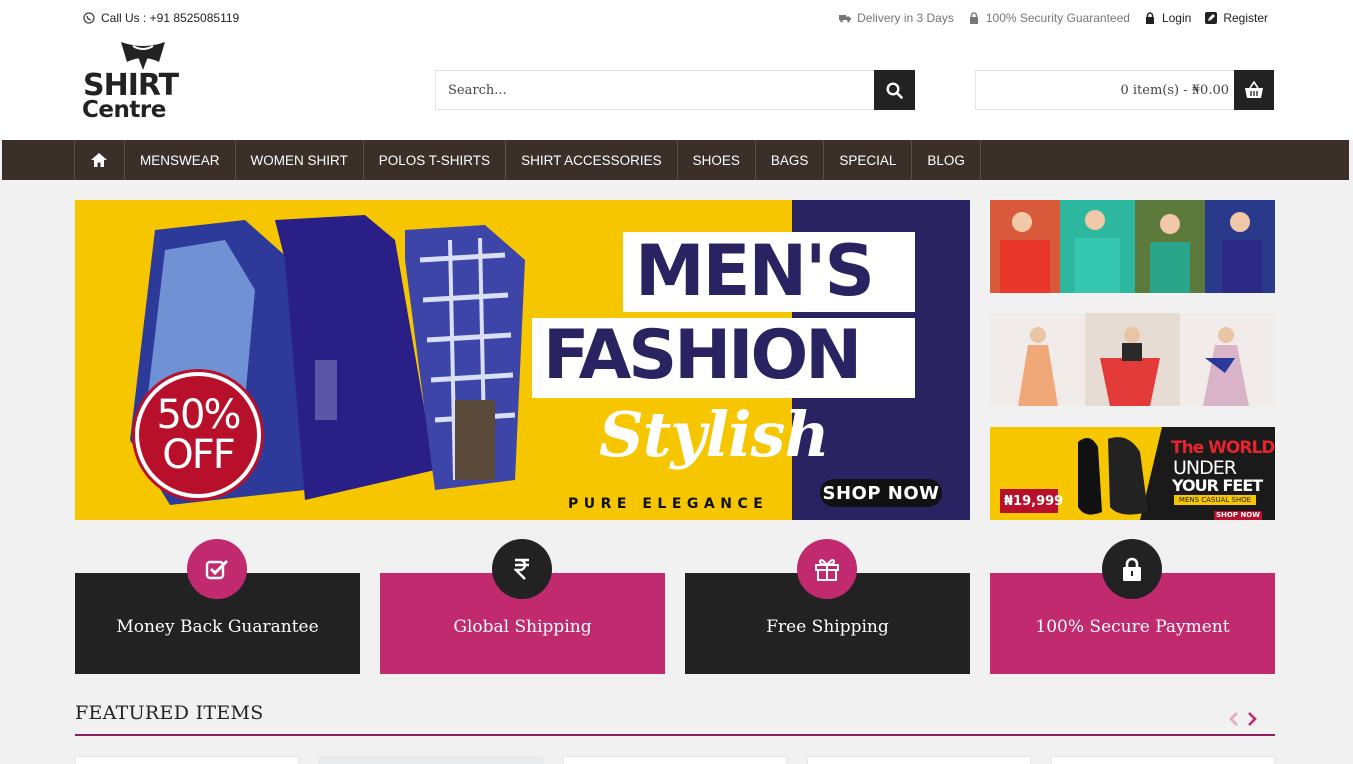  What do you see at coordinates (790, 160) in the screenshot?
I see `nav-bags: BAGS` at bounding box center [790, 160].